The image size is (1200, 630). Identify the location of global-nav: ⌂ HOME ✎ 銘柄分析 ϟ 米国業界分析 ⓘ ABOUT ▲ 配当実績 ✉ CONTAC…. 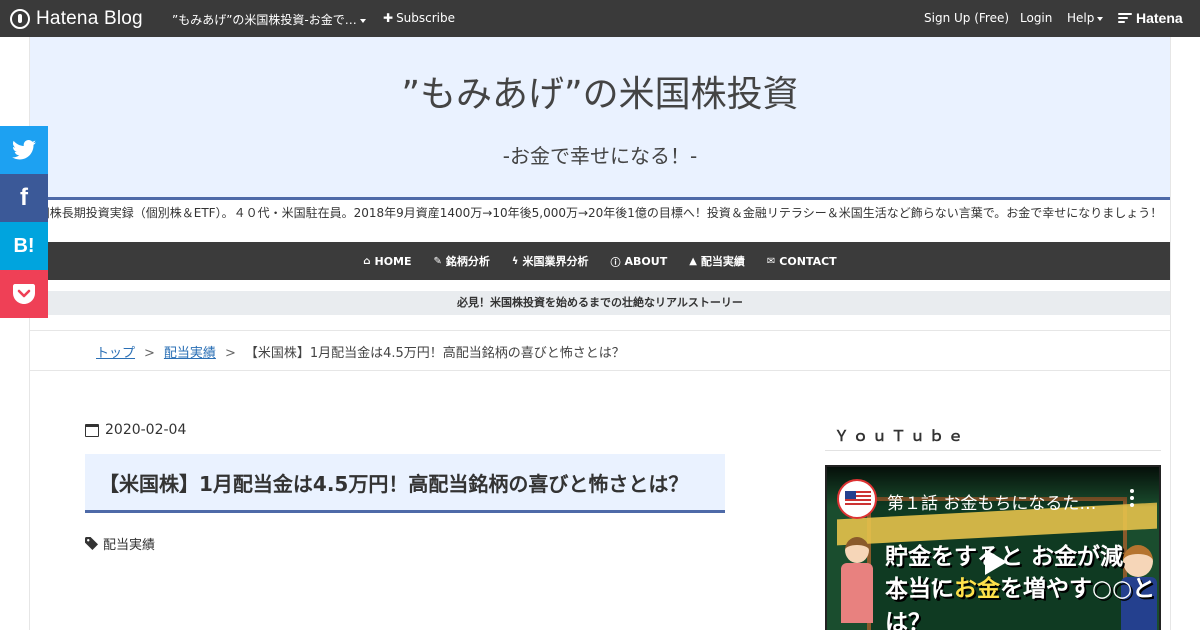
(600, 261).